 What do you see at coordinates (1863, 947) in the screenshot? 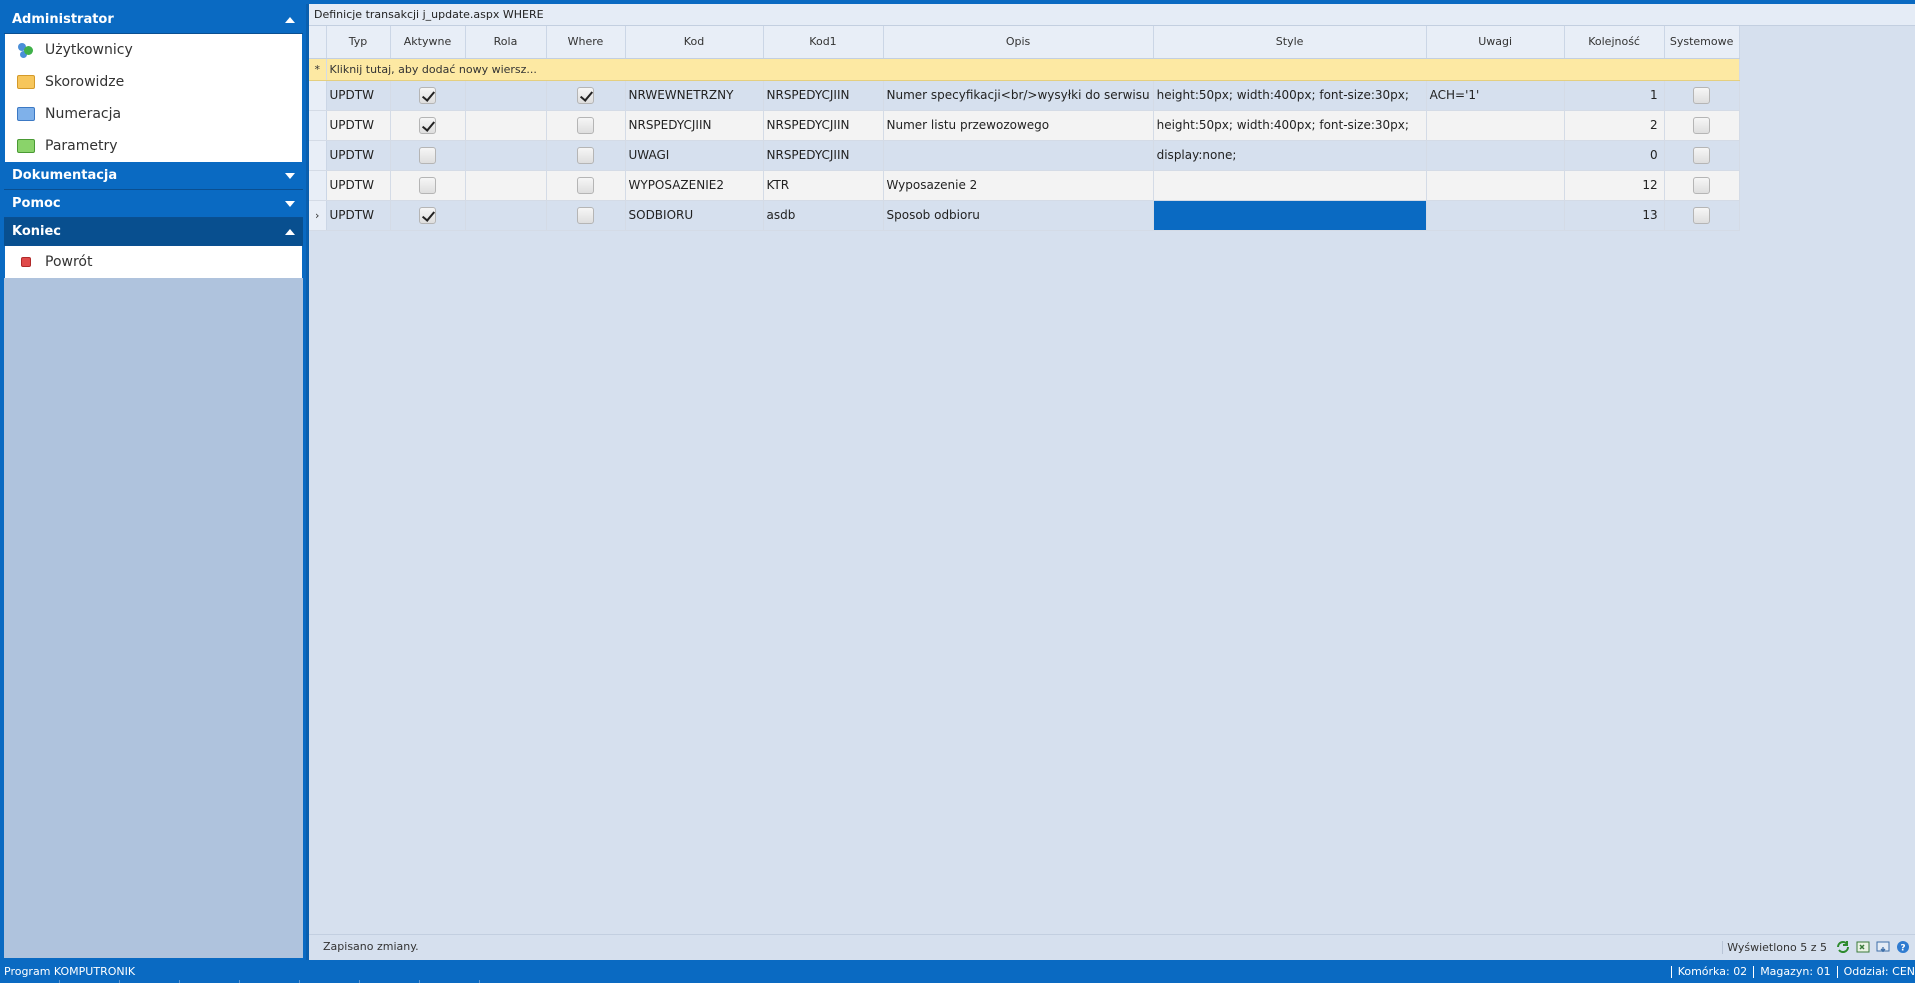
I see `export-excel-icon` at bounding box center [1863, 947].